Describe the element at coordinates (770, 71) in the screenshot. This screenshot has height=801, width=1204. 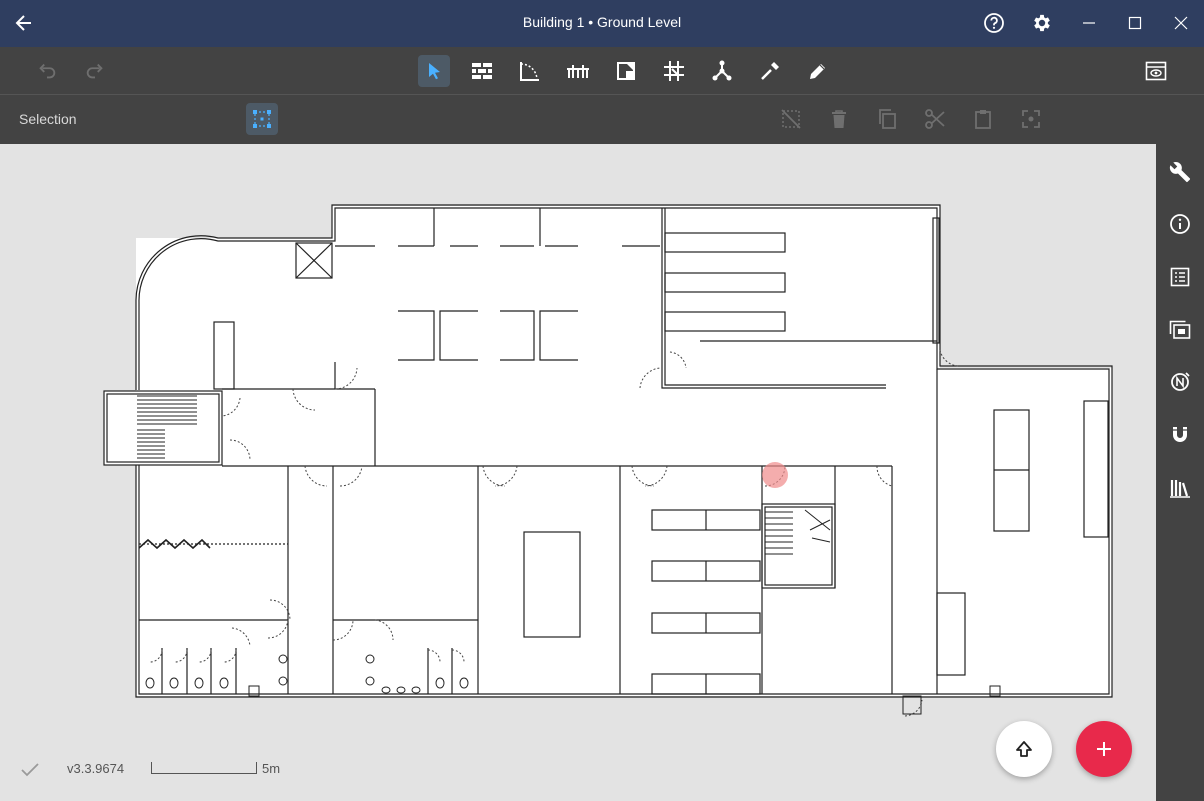
I see `measure-icon` at that location.